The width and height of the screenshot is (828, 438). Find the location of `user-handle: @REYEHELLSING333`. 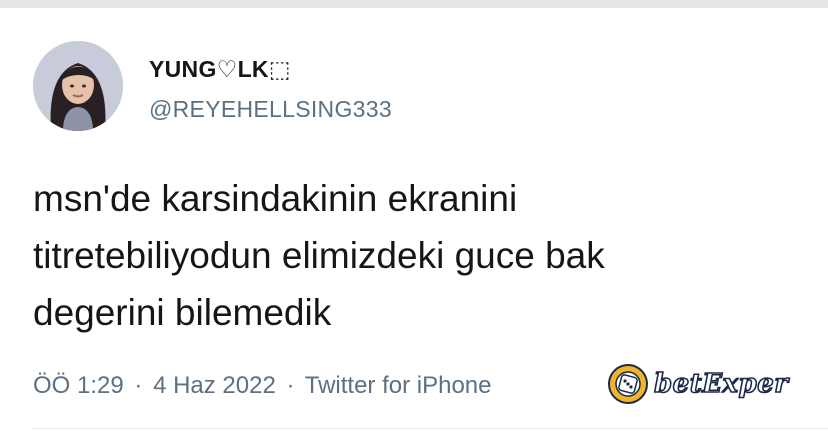

user-handle: @REYEHELLSING333 is located at coordinates (270, 109).